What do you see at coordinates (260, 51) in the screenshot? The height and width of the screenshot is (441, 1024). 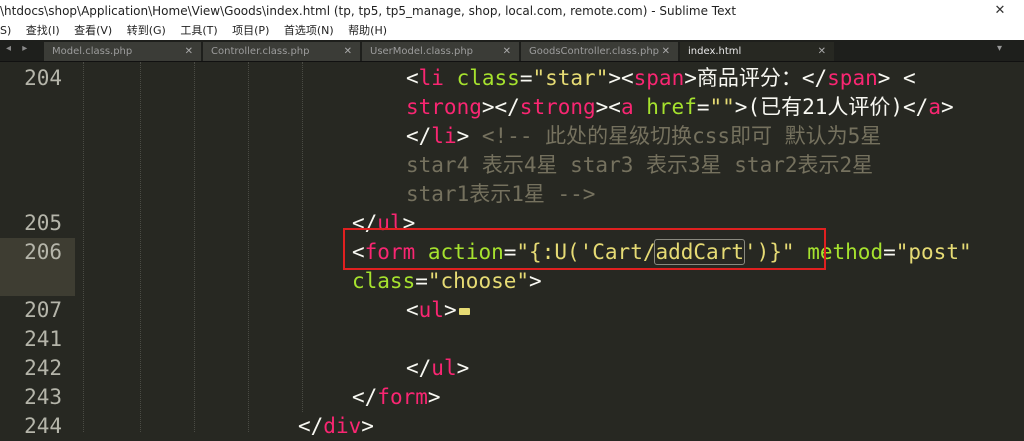 I see `tab-label: Controller.class.php` at bounding box center [260, 51].